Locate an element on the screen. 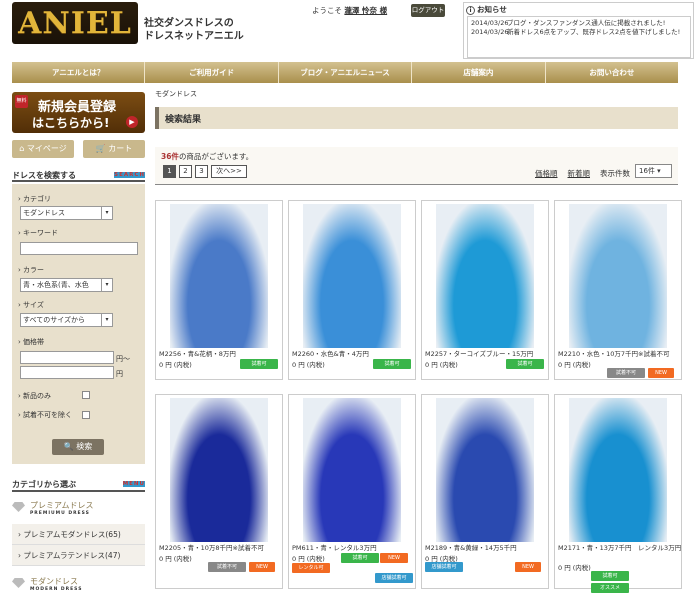  product-card: M2205・青・10万8千円※試着不可 0 円 (内税) 試着不可 NEW is located at coordinates (219, 491).